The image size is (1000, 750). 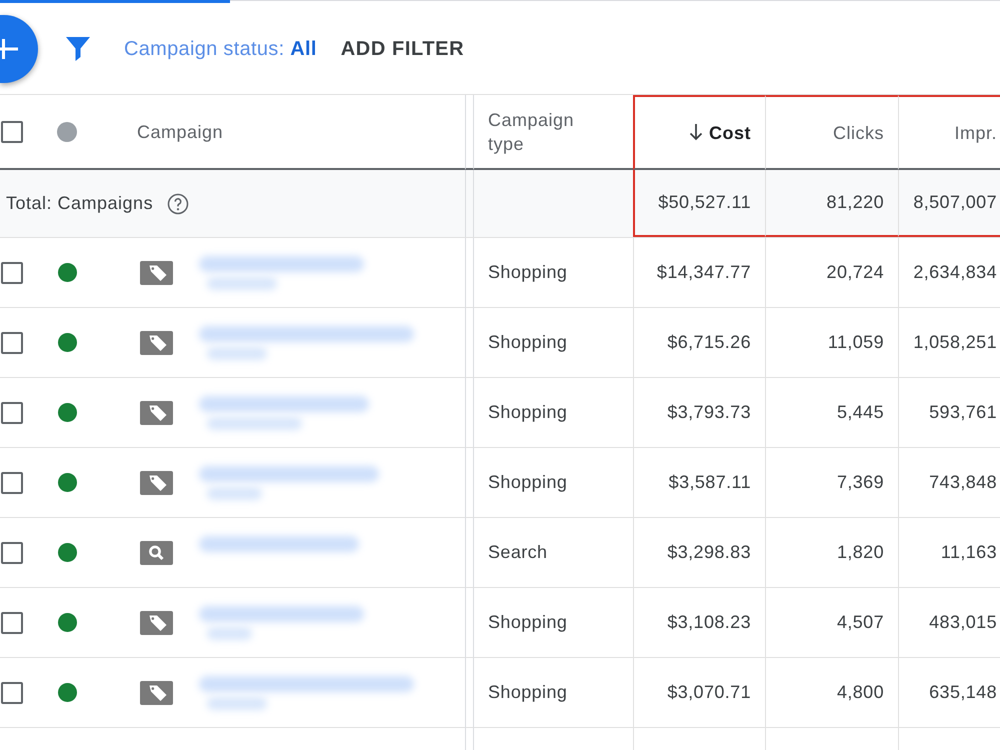 I want to click on table-cell: 7,369, so click(x=831, y=483).